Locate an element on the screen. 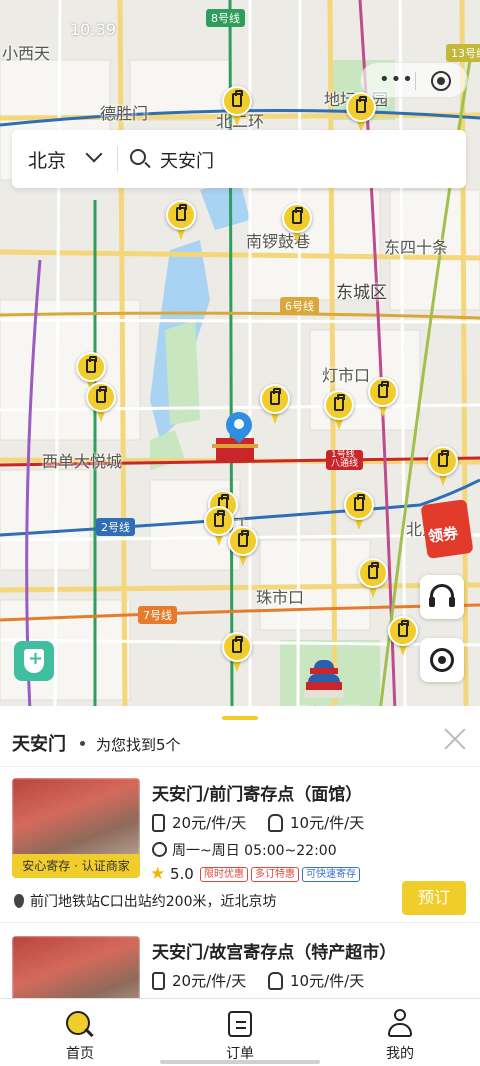 The width and height of the screenshot is (480, 1066). tab-me-label: 我的 is located at coordinates (400, 1054).